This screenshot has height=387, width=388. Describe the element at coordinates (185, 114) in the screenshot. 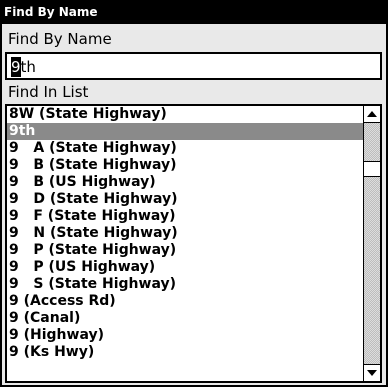

I see `list-item: 8W (State Highway)` at that location.